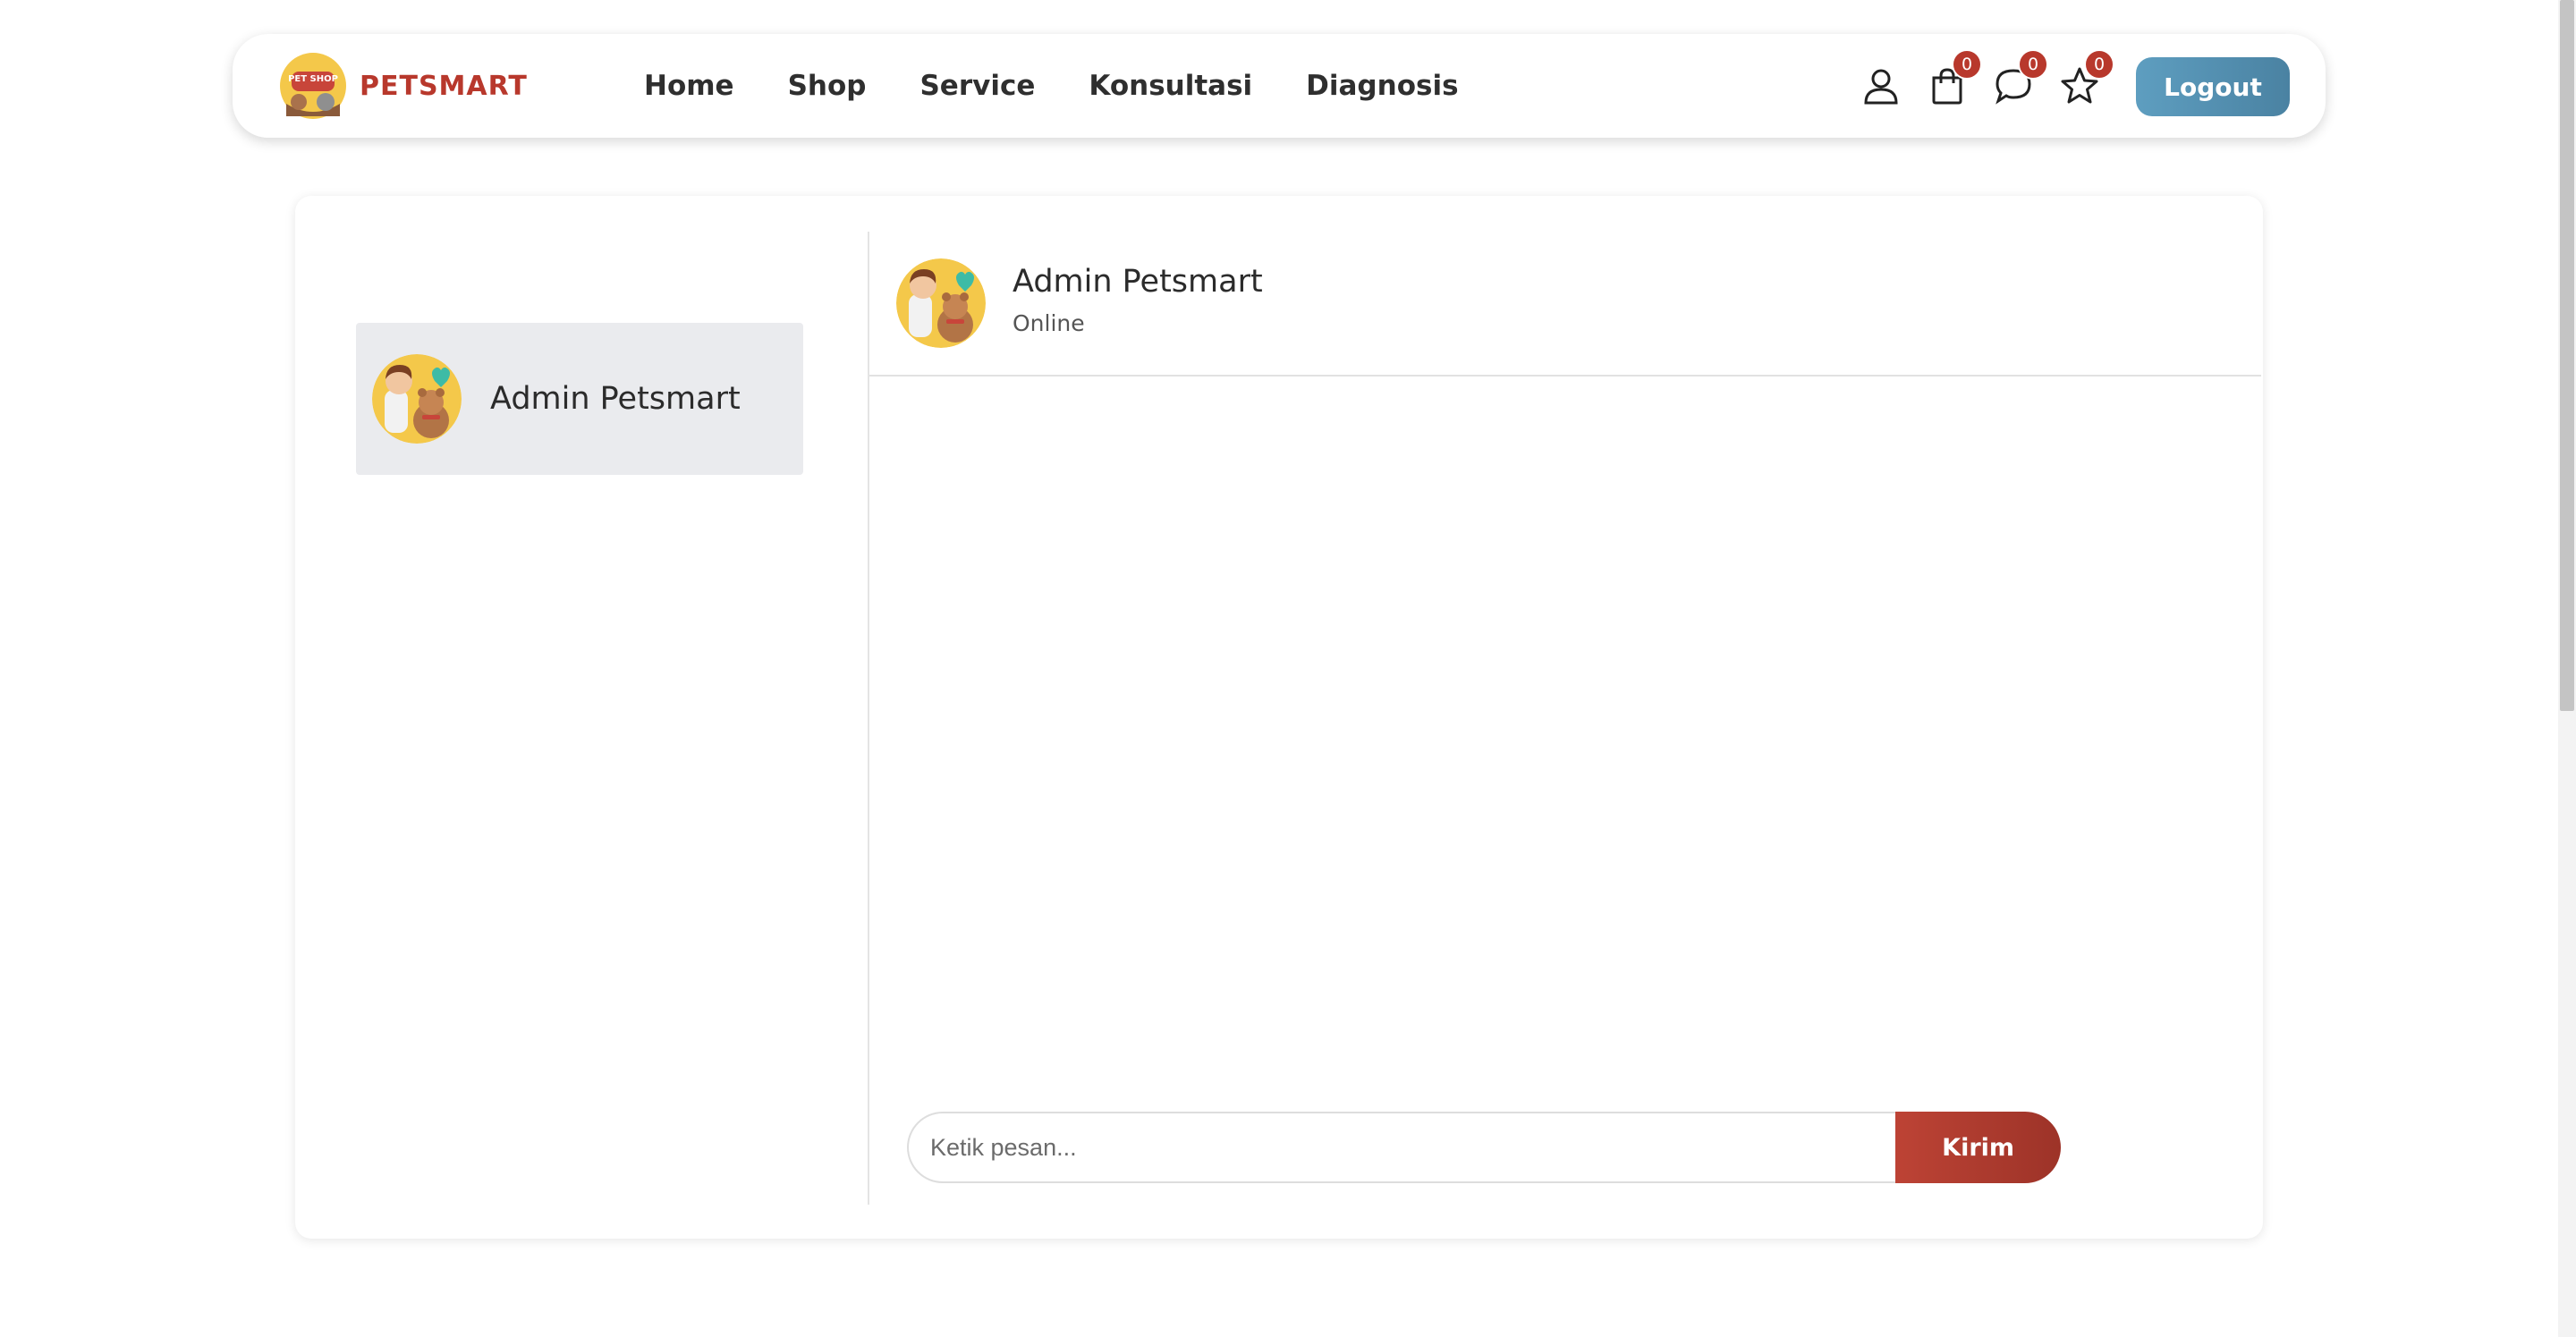 Image resolution: width=2576 pixels, height=1337 pixels. I want to click on chat-bubble-icon: 0, so click(2020, 77).